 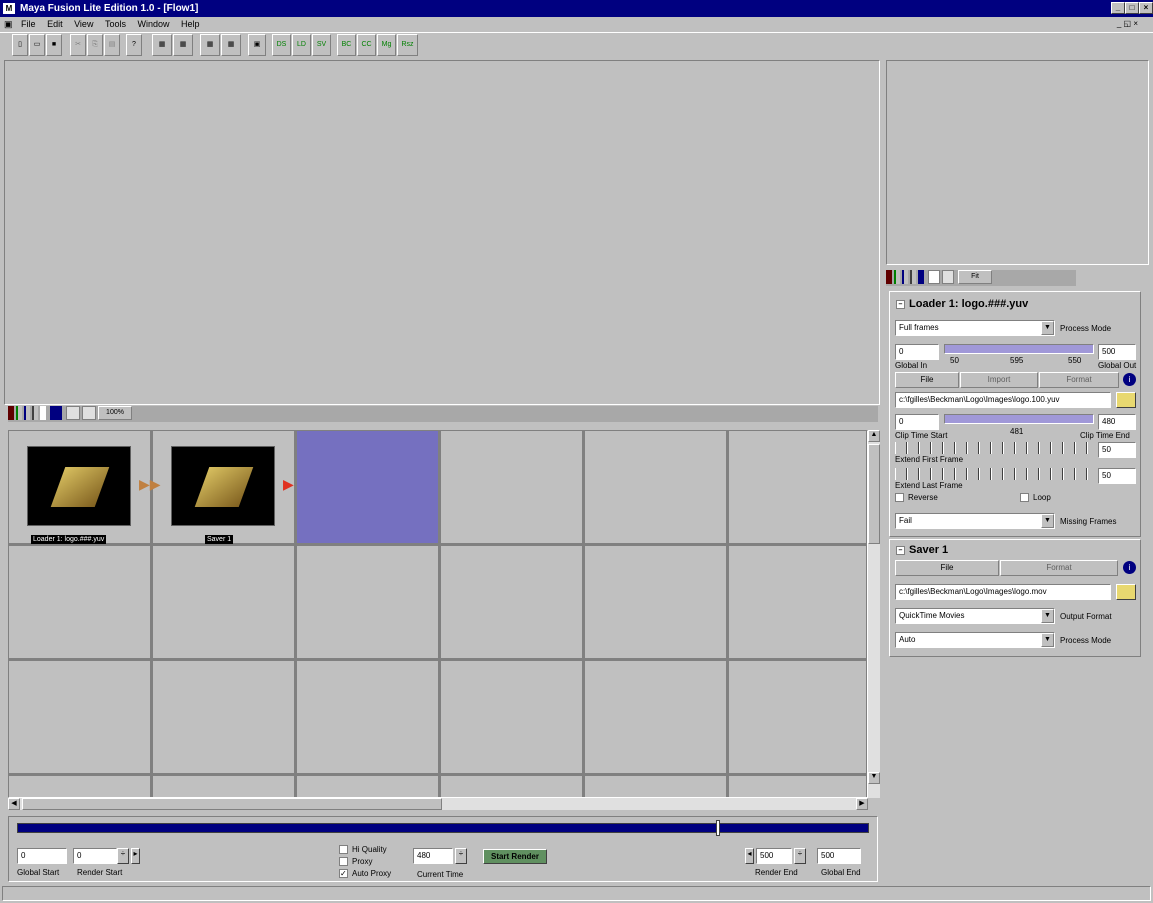 I want to click on grid-toggle-icon, so click(x=934, y=277).